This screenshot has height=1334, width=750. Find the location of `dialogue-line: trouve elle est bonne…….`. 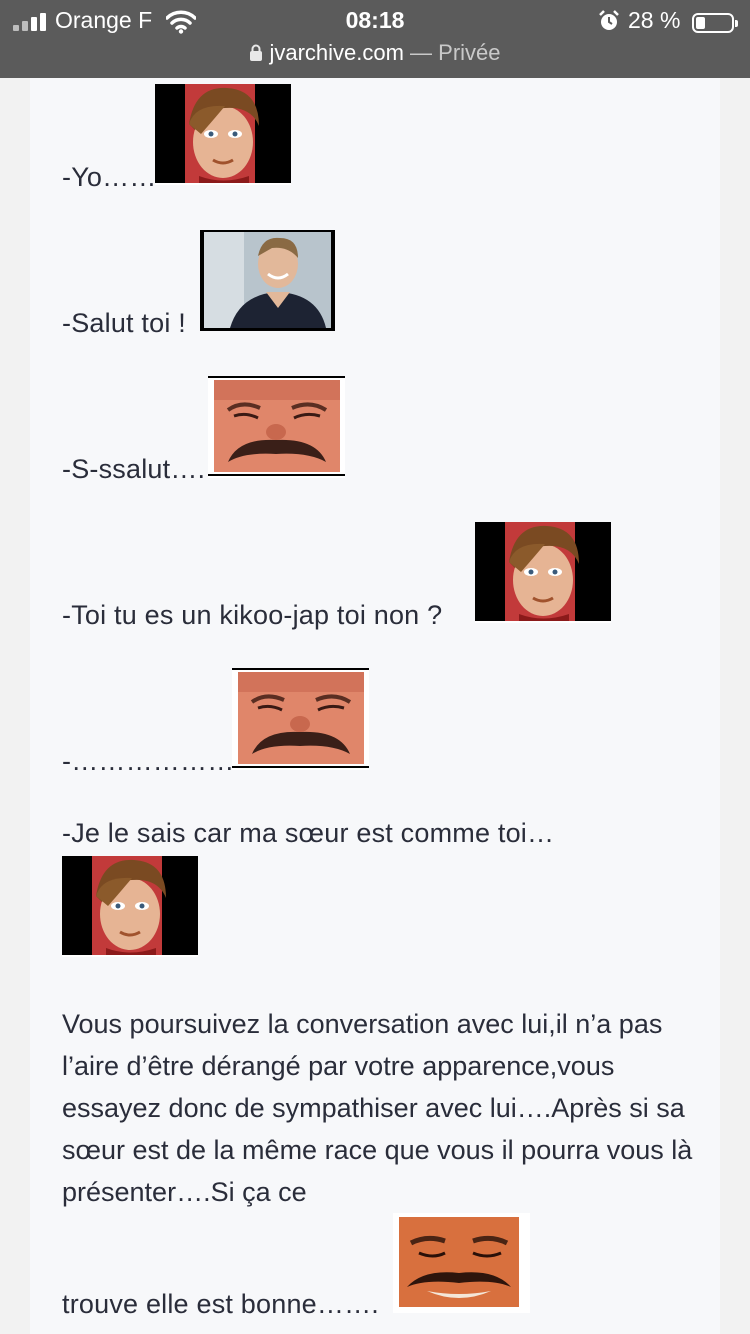

dialogue-line: trouve elle est bonne……. is located at coordinates (220, 1304).